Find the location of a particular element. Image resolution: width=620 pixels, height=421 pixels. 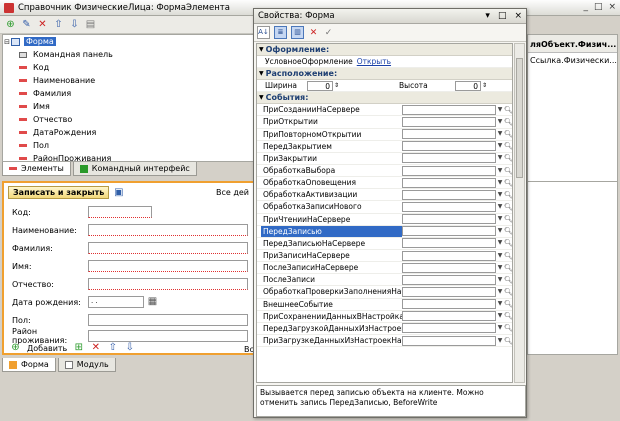

name-input is located at coordinates (168, 230).